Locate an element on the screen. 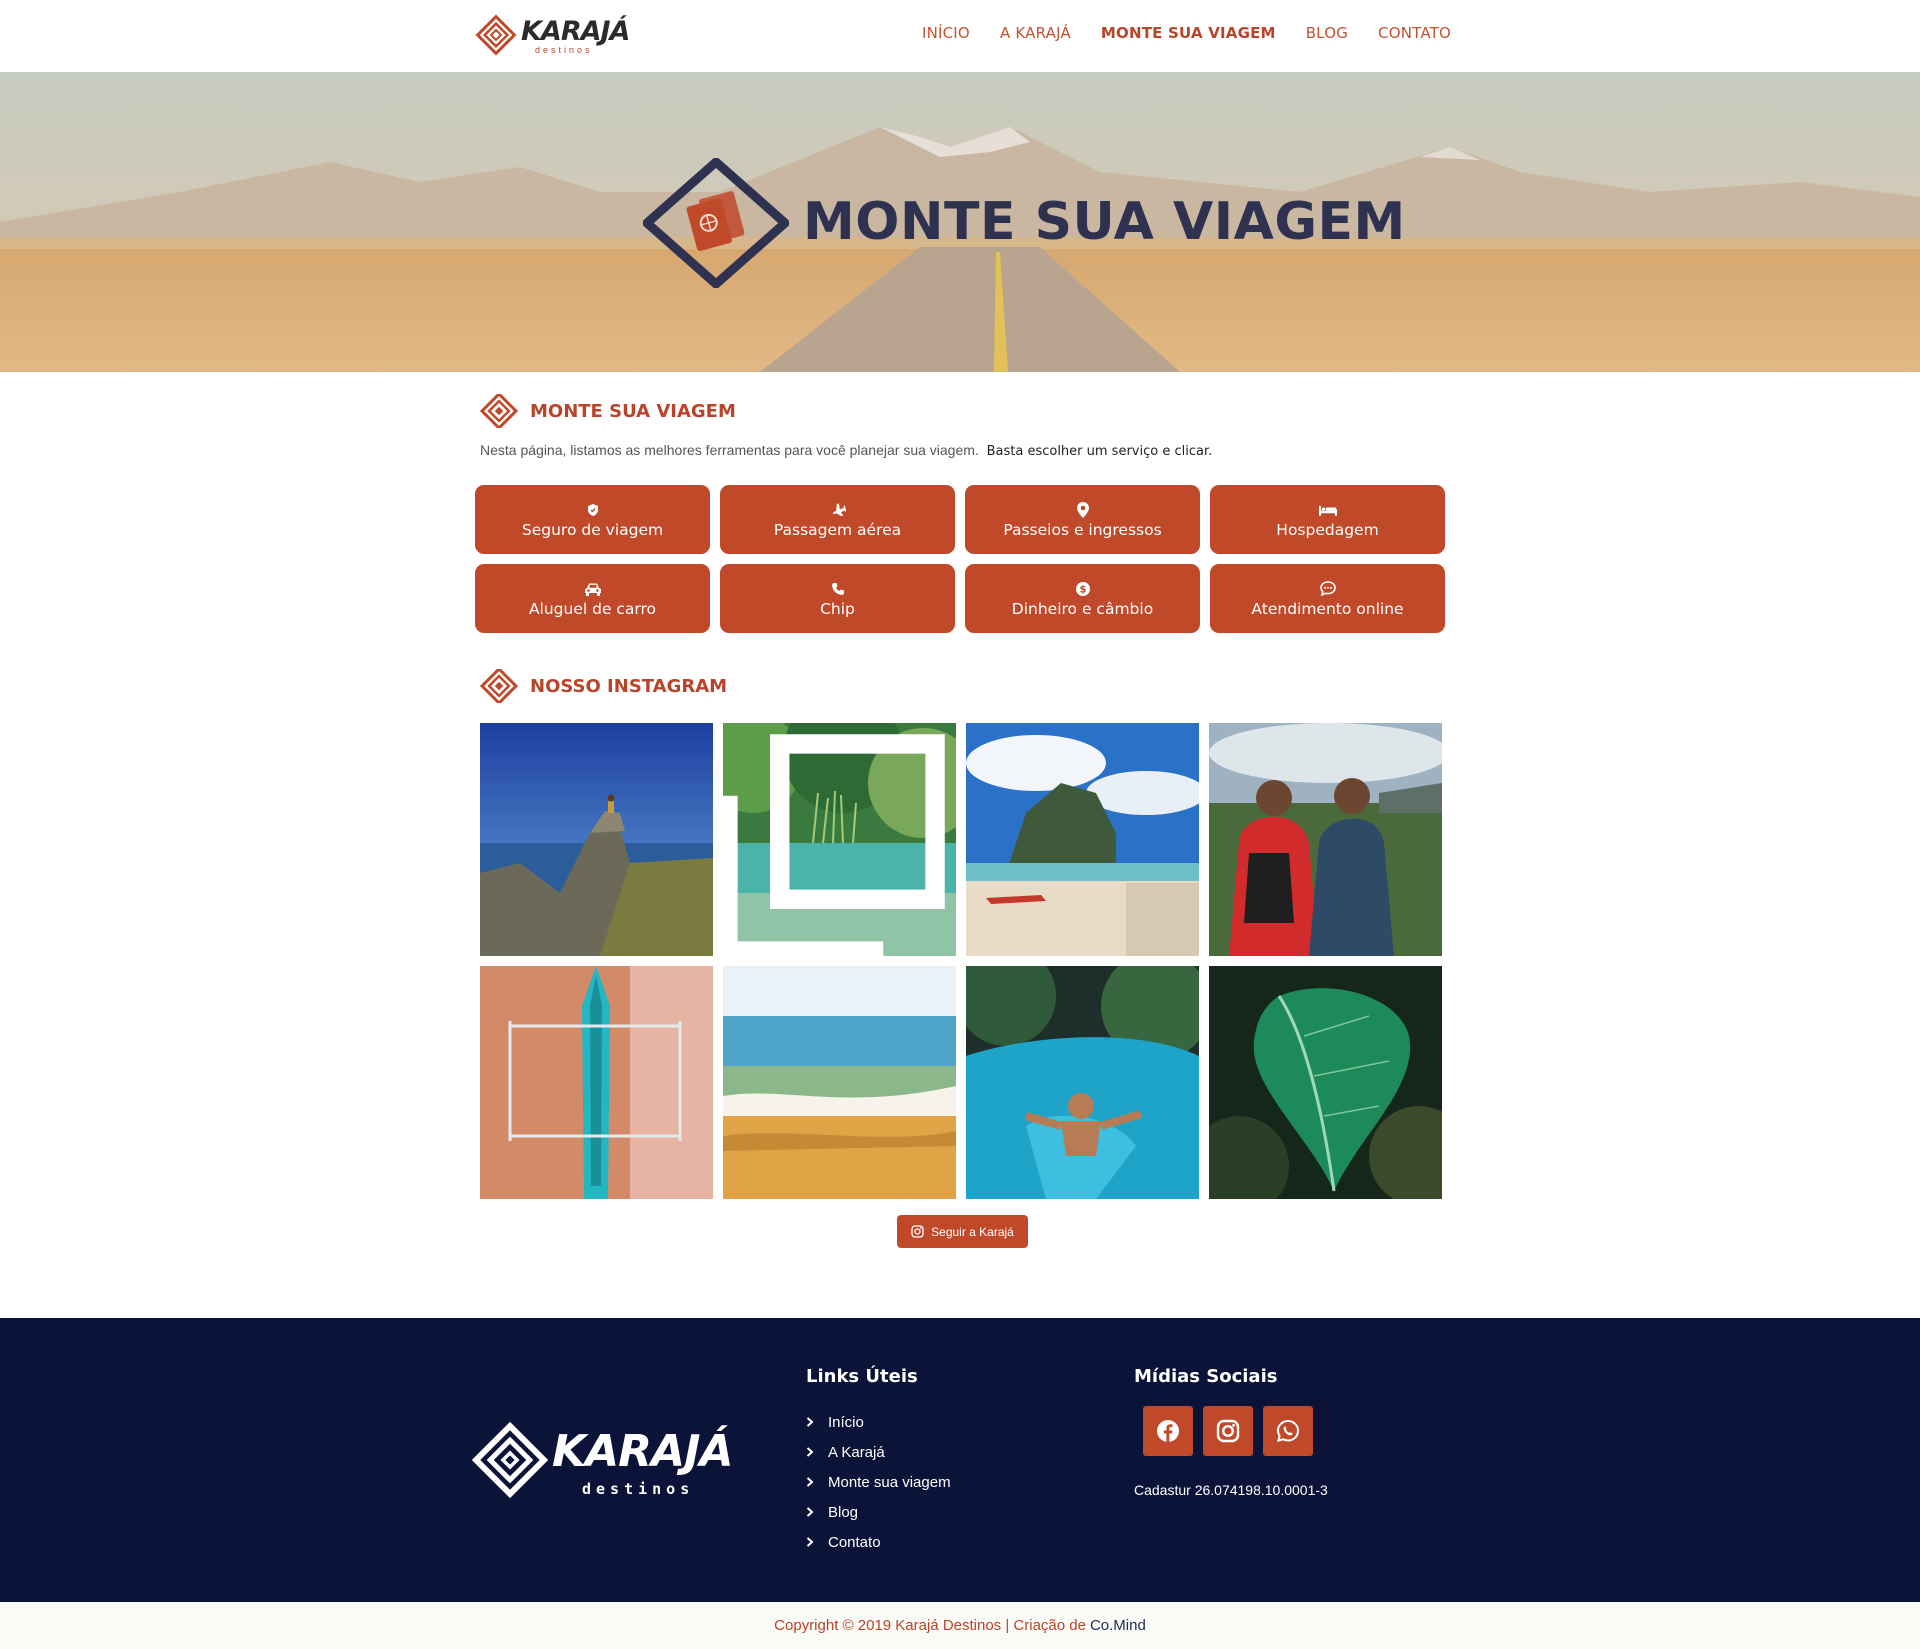  phone-icon is located at coordinates (838, 589).